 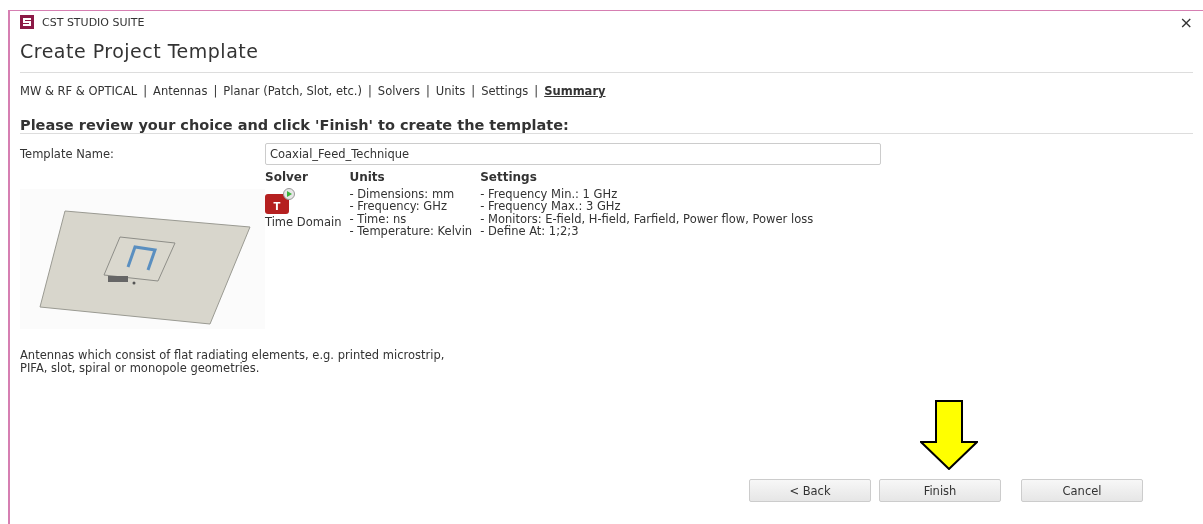 I want to click on app-logo-icon, so click(x=27, y=22).